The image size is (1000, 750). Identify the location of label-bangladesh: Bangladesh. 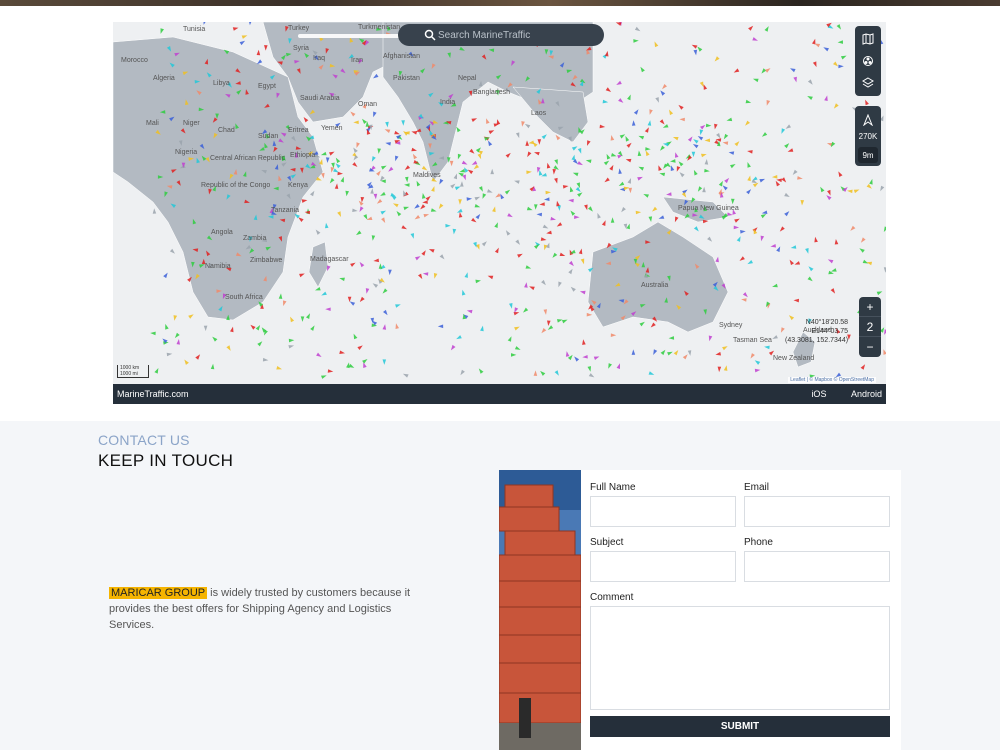
(491, 92).